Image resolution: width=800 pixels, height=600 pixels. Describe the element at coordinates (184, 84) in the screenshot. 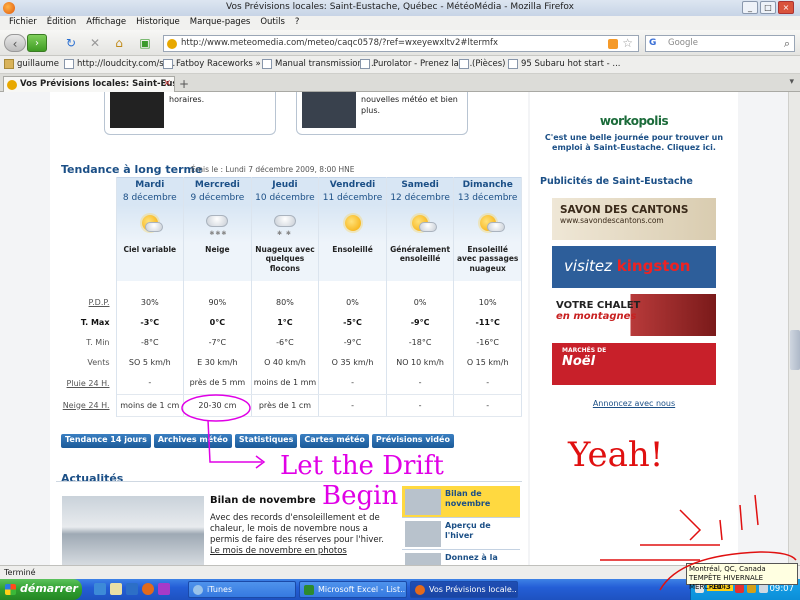

I see `new-tab-button: +` at that location.